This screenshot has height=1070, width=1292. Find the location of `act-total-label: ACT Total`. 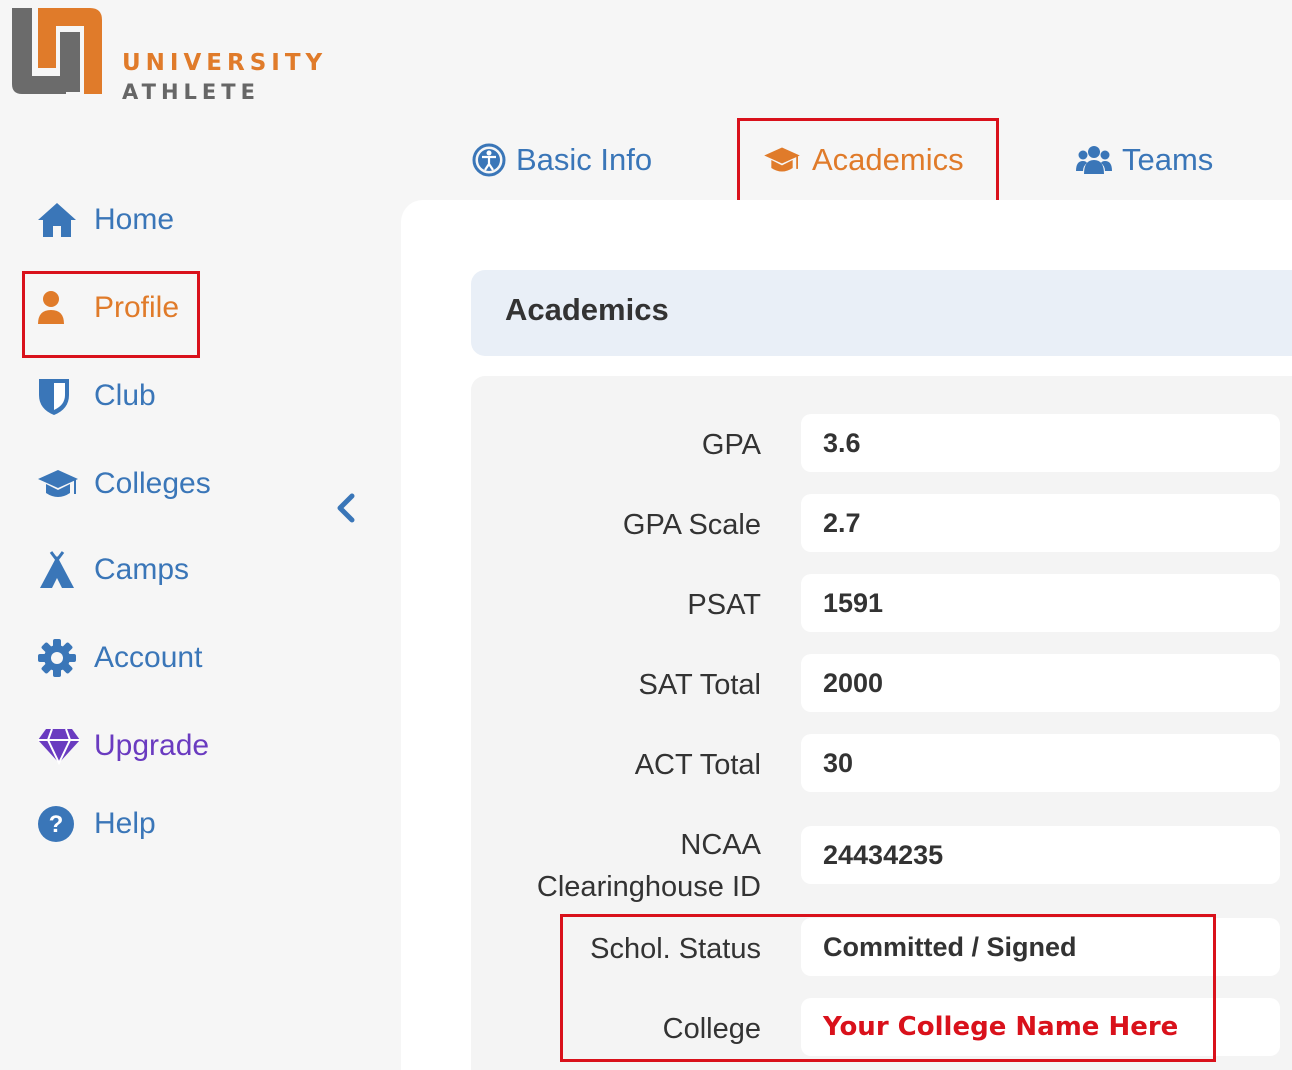

act-total-label: ACT Total is located at coordinates (697, 765).